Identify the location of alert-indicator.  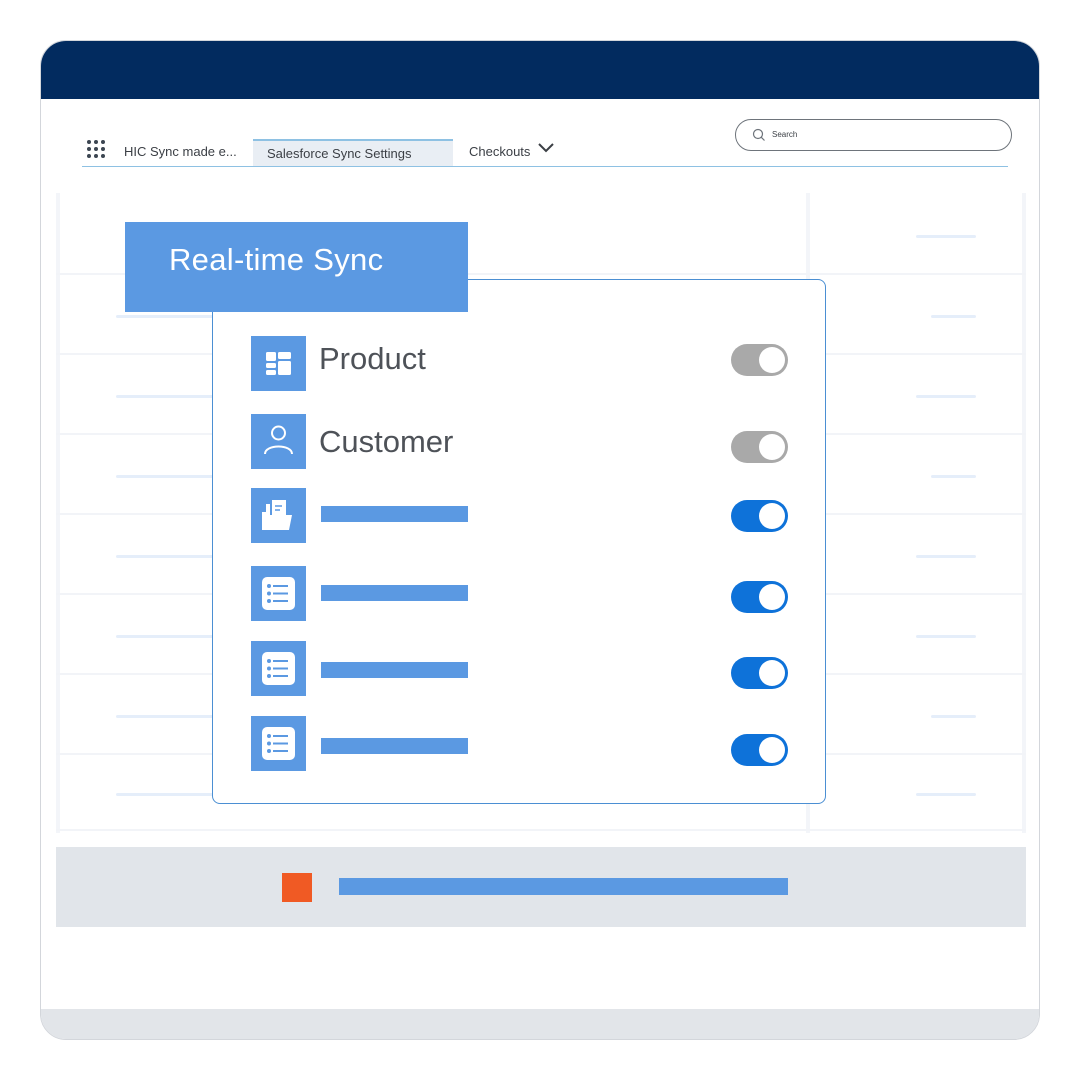
(297, 887).